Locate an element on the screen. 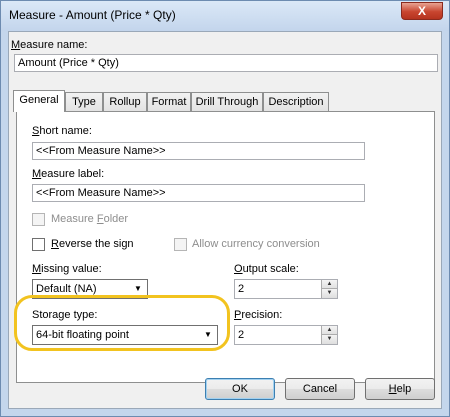 This screenshot has width=450, height=417. measure-label-input: <<From Measure Name>> is located at coordinates (198, 193).